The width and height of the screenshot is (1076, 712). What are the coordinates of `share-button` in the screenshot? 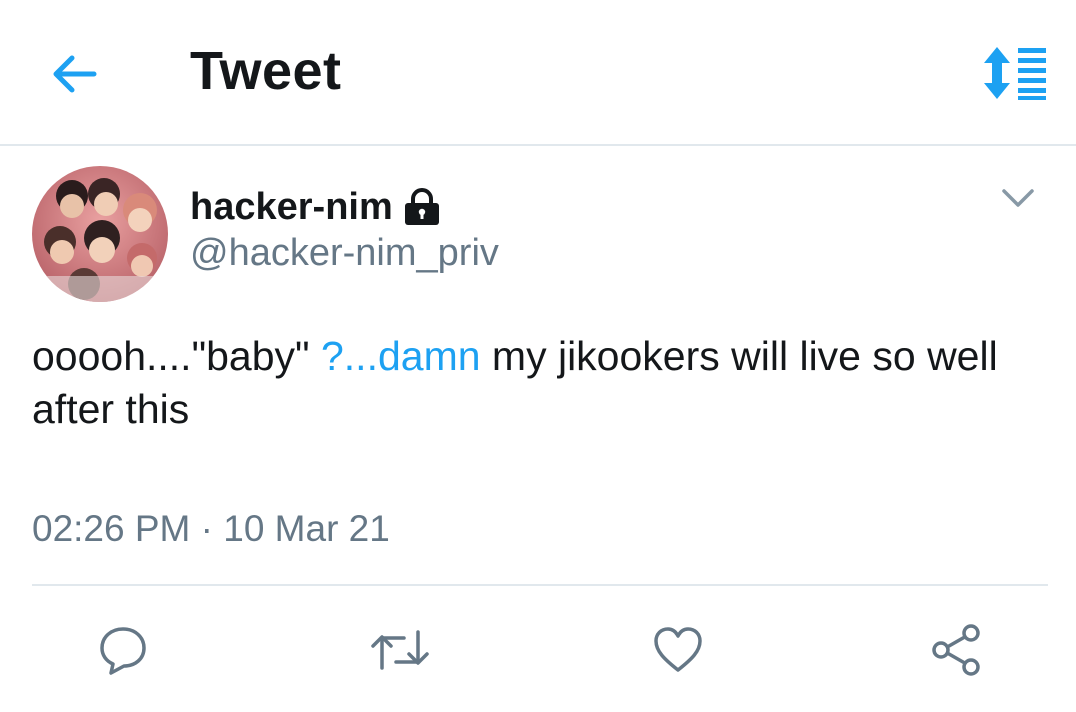 It's located at (956, 650).